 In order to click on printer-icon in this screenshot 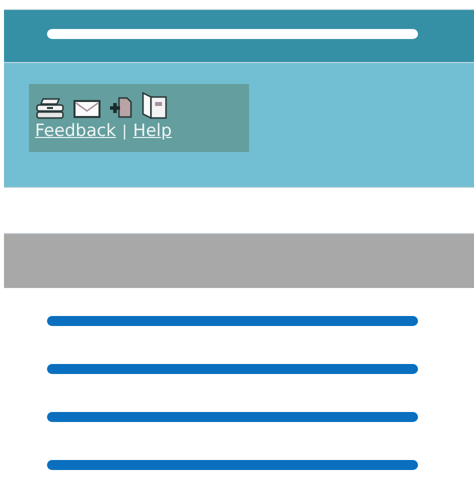, I will do `click(50, 108)`.